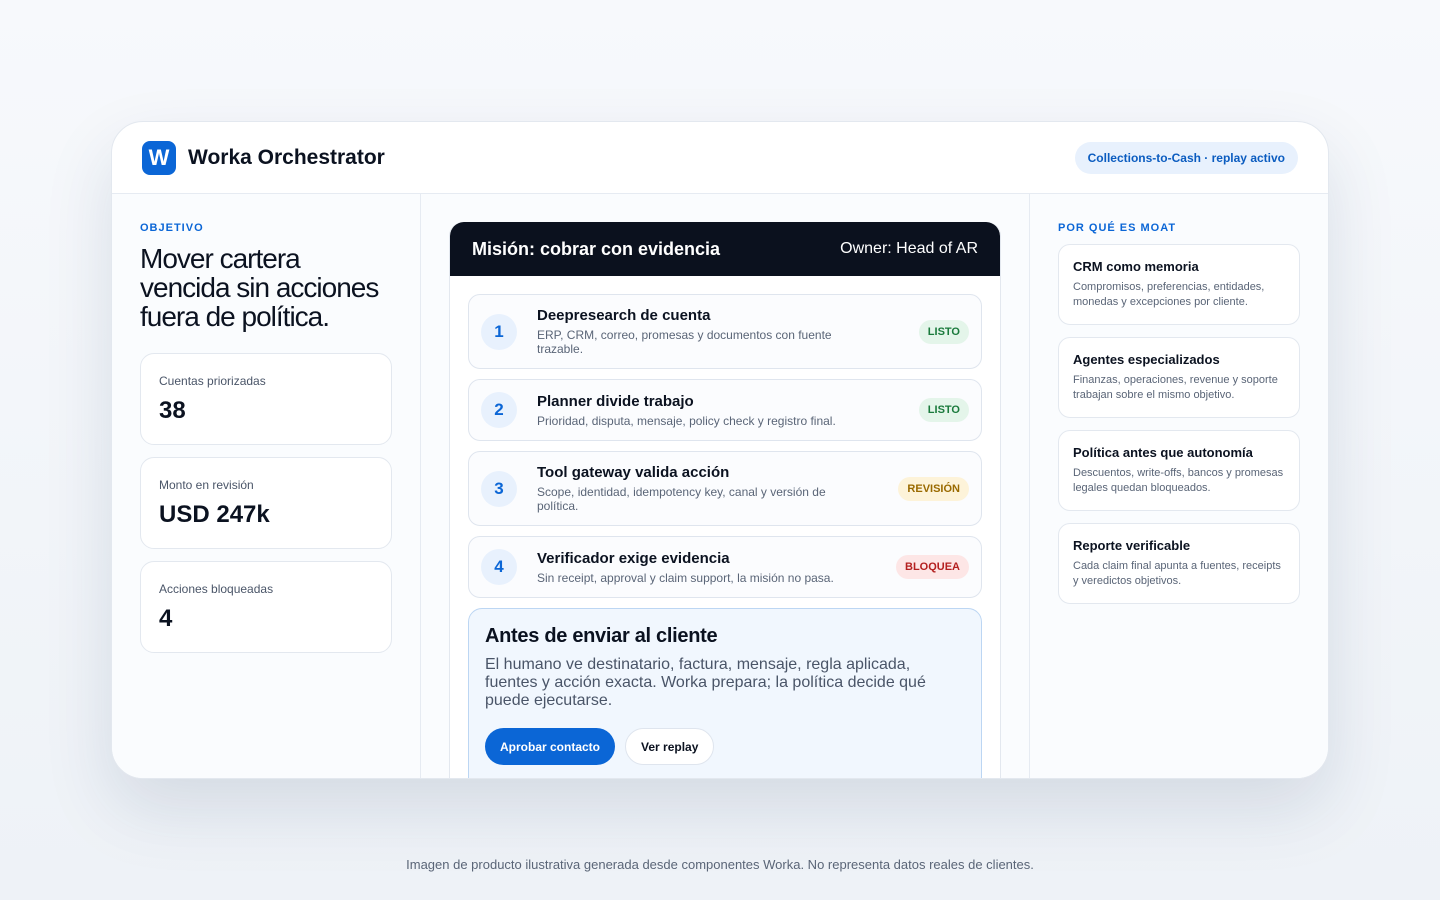  What do you see at coordinates (266, 399) in the screenshot?
I see `metric-card-prioritized: Cuentas priorizadas 38` at bounding box center [266, 399].